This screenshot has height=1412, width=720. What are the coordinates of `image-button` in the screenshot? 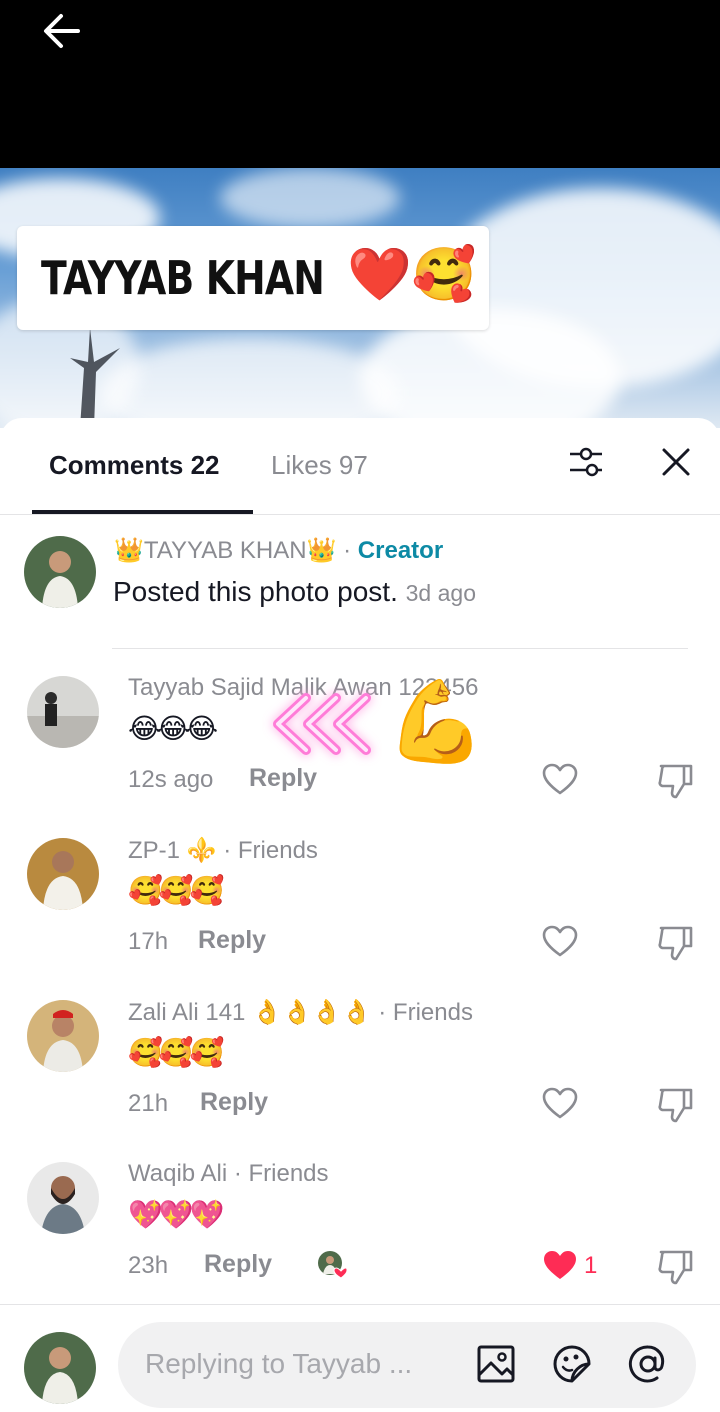 It's located at (496, 1364).